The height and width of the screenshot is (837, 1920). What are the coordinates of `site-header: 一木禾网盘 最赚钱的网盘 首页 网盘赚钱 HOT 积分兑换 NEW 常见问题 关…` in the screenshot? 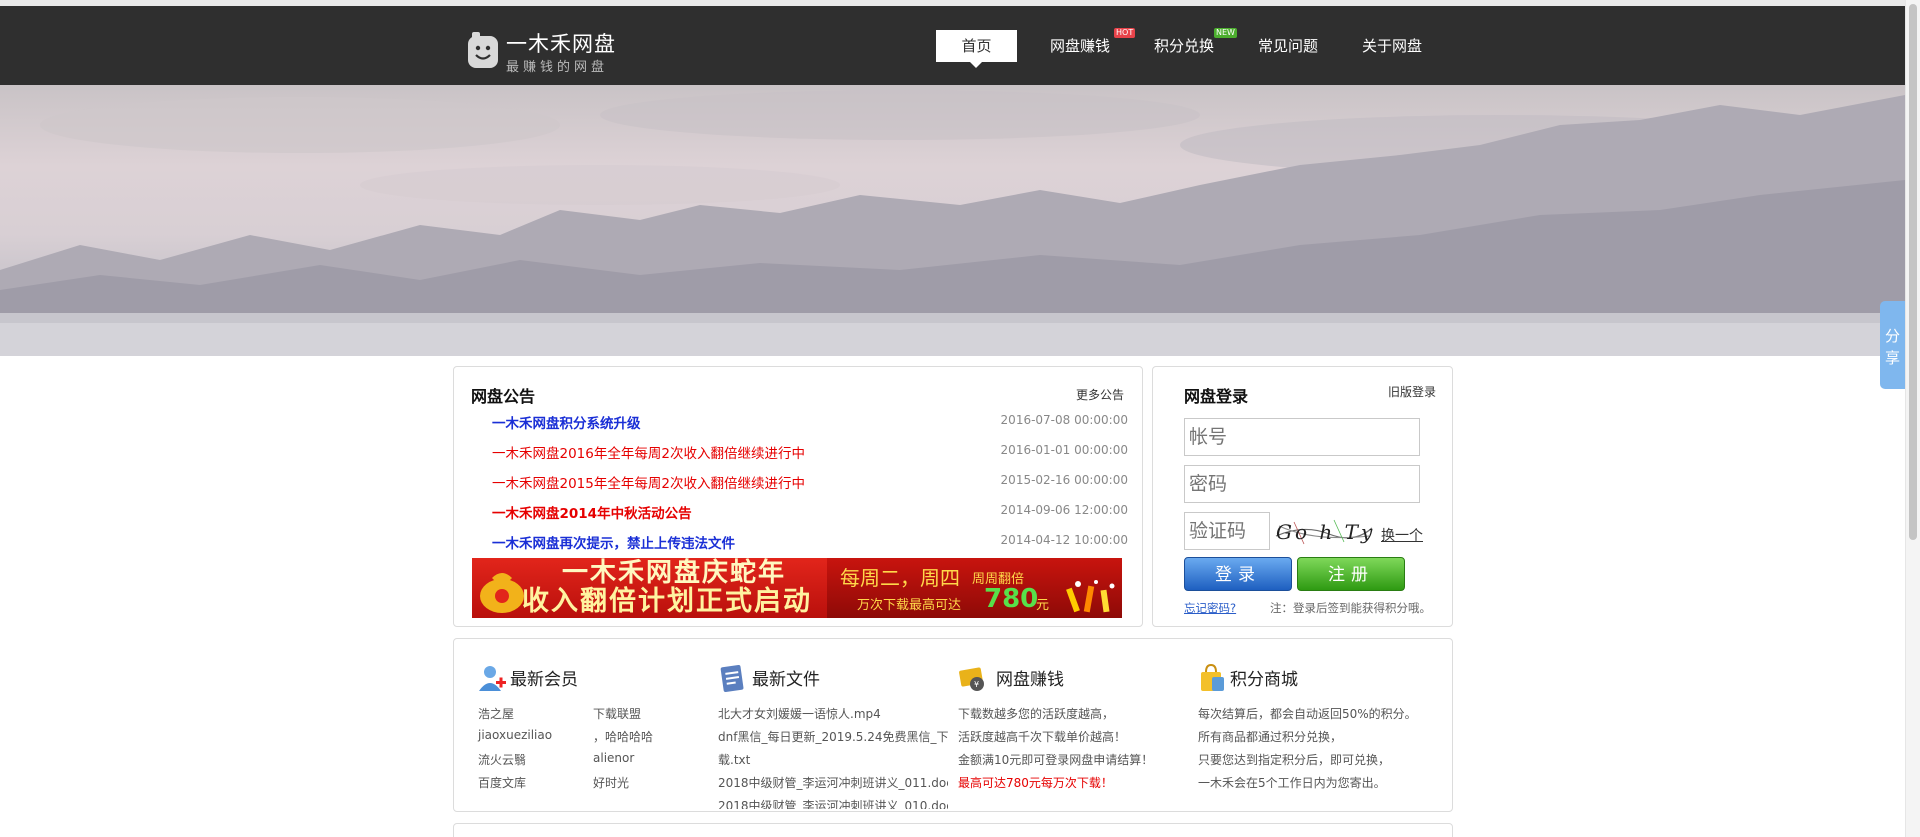 It's located at (952, 45).